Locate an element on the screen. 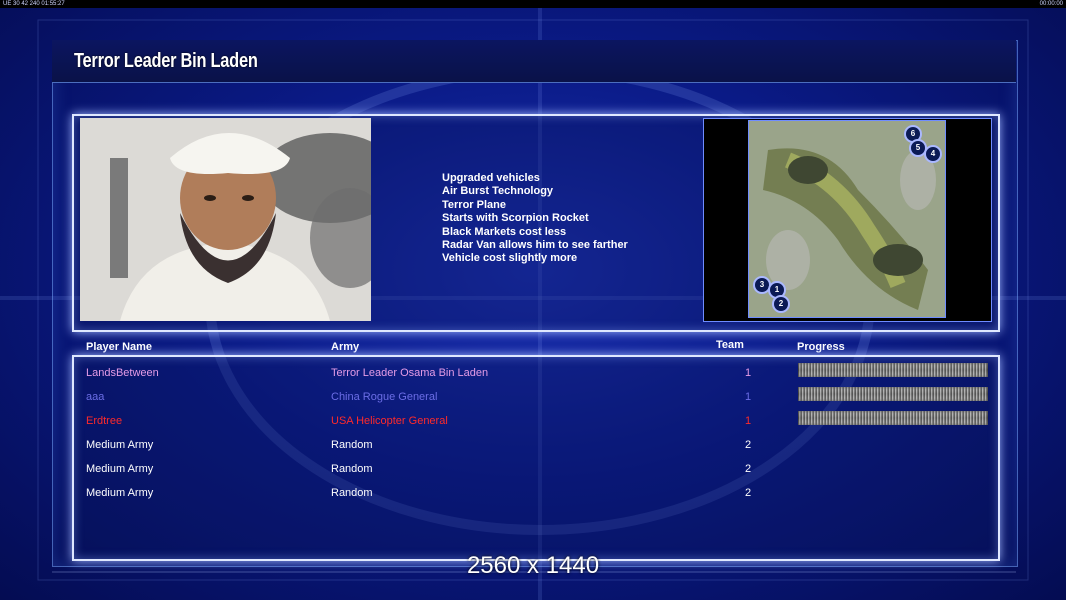  player-name: Erdtree is located at coordinates (104, 421).